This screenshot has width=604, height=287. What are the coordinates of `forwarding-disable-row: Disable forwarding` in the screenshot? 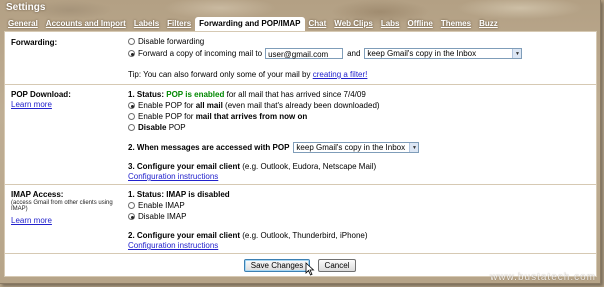 It's located at (166, 41).